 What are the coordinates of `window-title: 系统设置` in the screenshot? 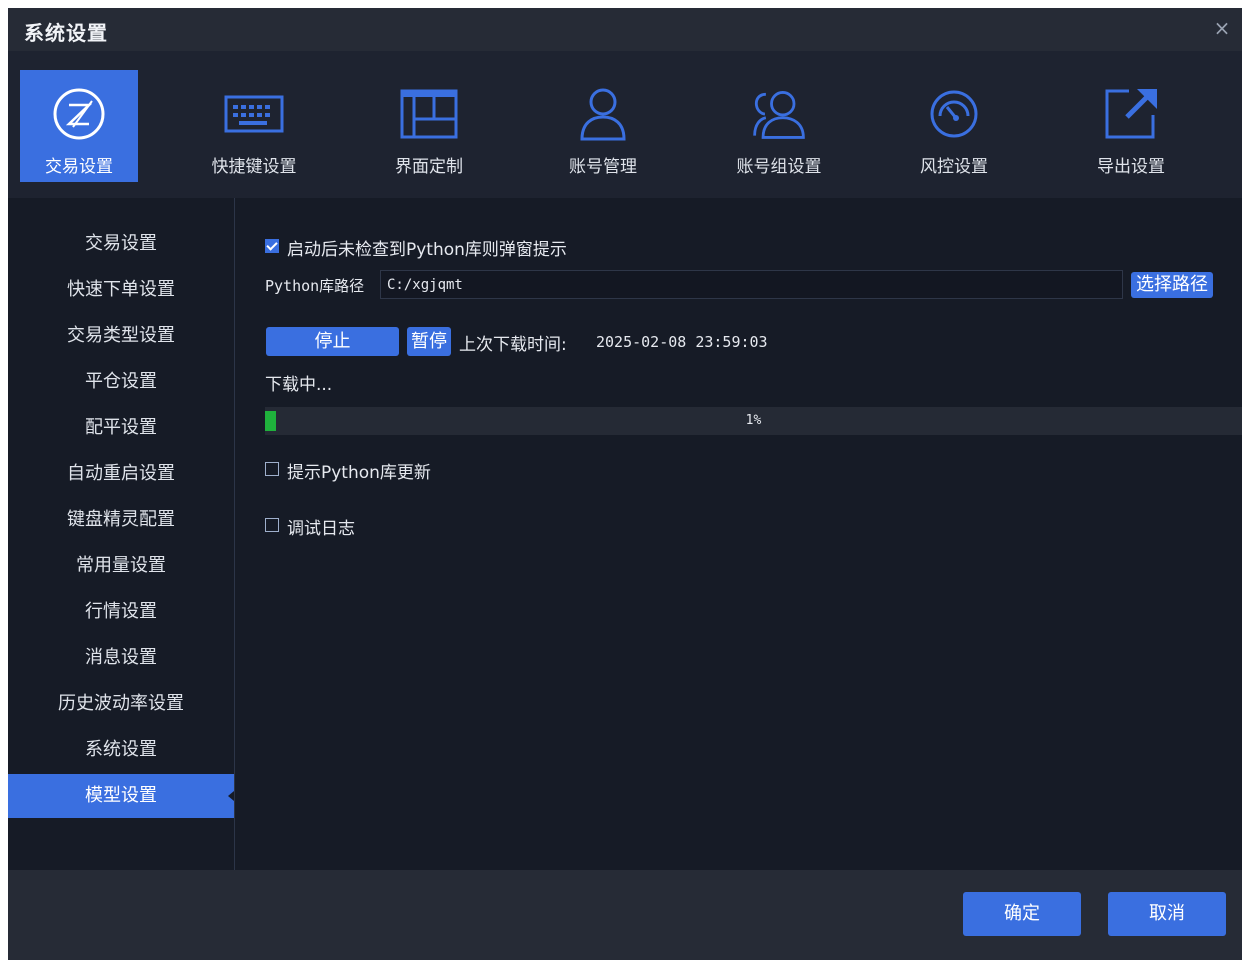 It's located at (66, 33).